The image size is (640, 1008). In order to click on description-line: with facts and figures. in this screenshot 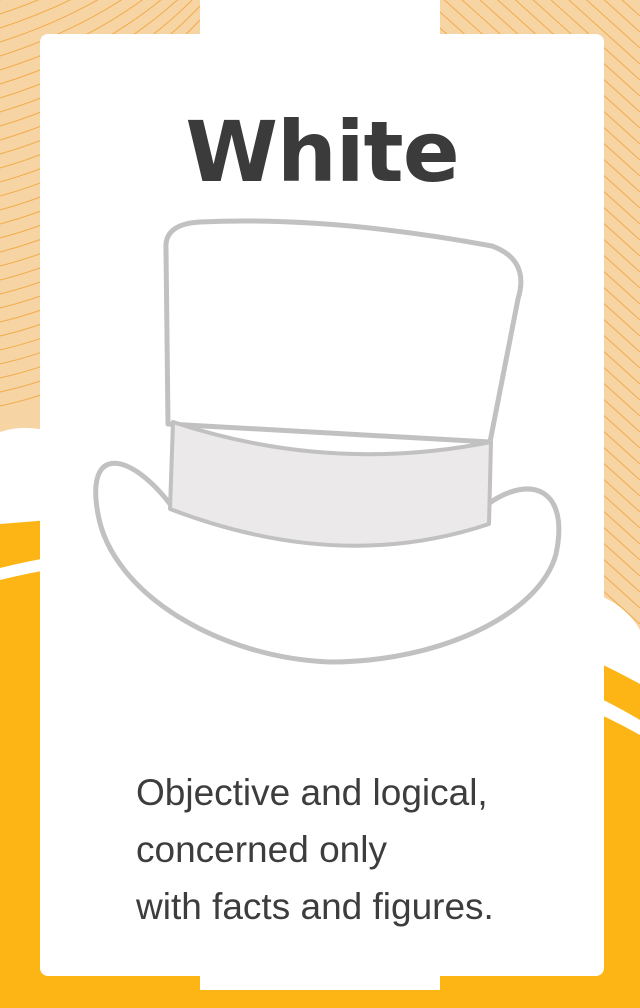, I will do `click(315, 906)`.